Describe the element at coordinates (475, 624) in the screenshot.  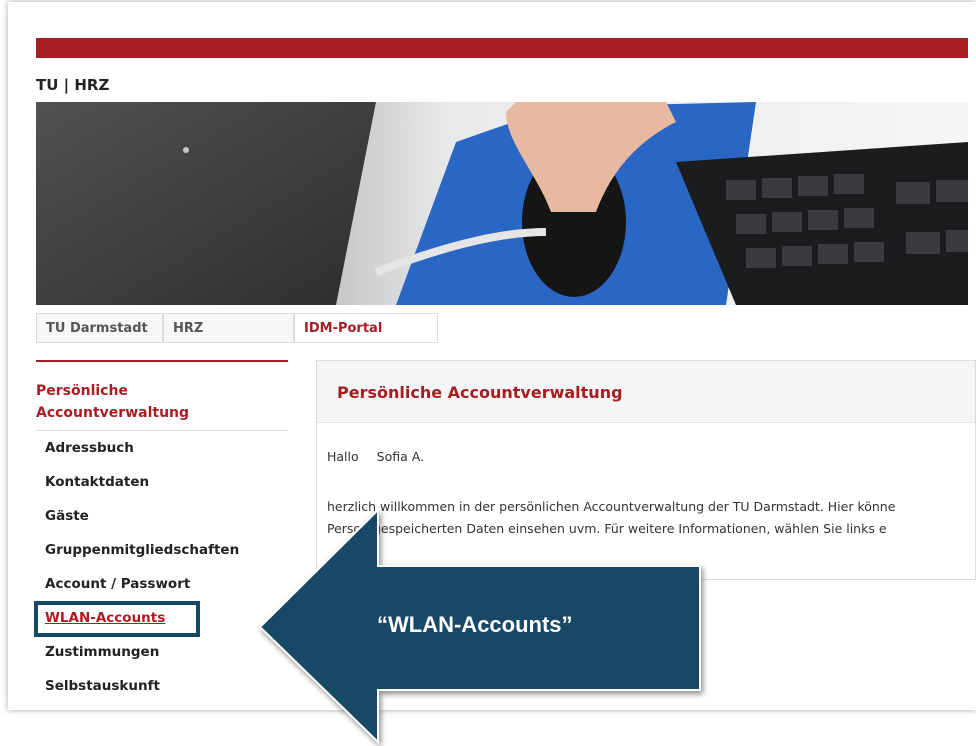
I see `callout-label: “WLAN-Accounts”` at that location.